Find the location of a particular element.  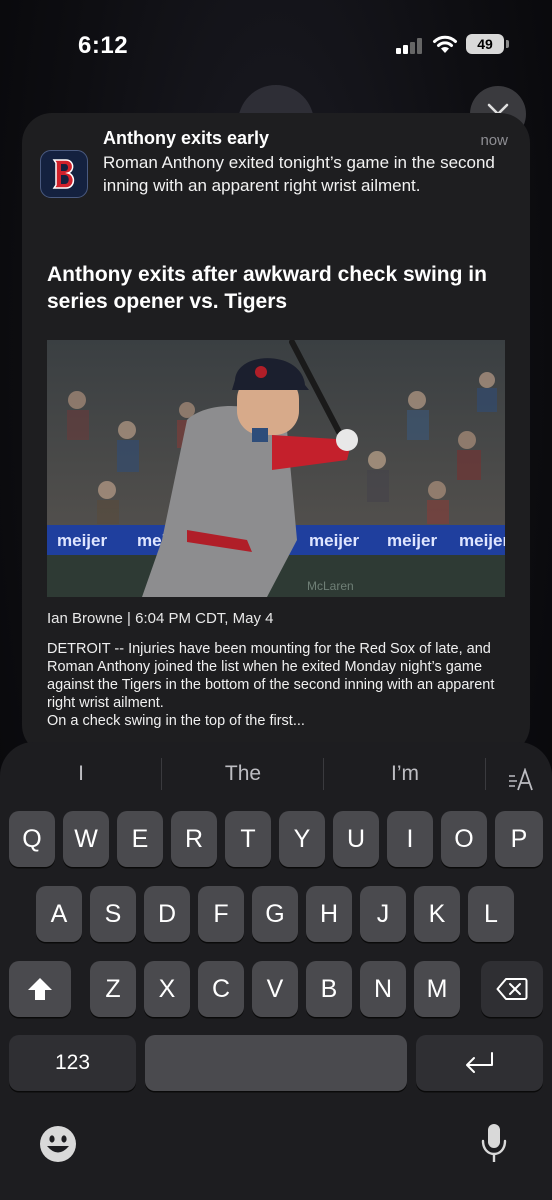

shift-icon is located at coordinates (40, 989).